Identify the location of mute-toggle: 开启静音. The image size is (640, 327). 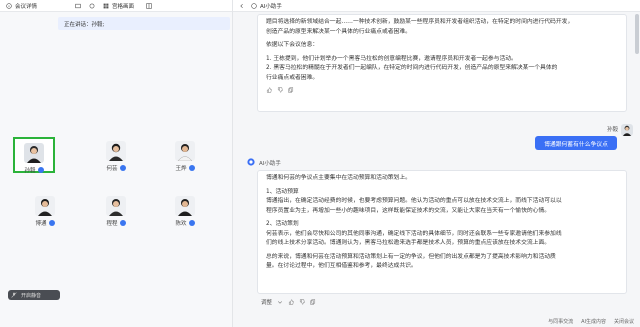
(34, 295).